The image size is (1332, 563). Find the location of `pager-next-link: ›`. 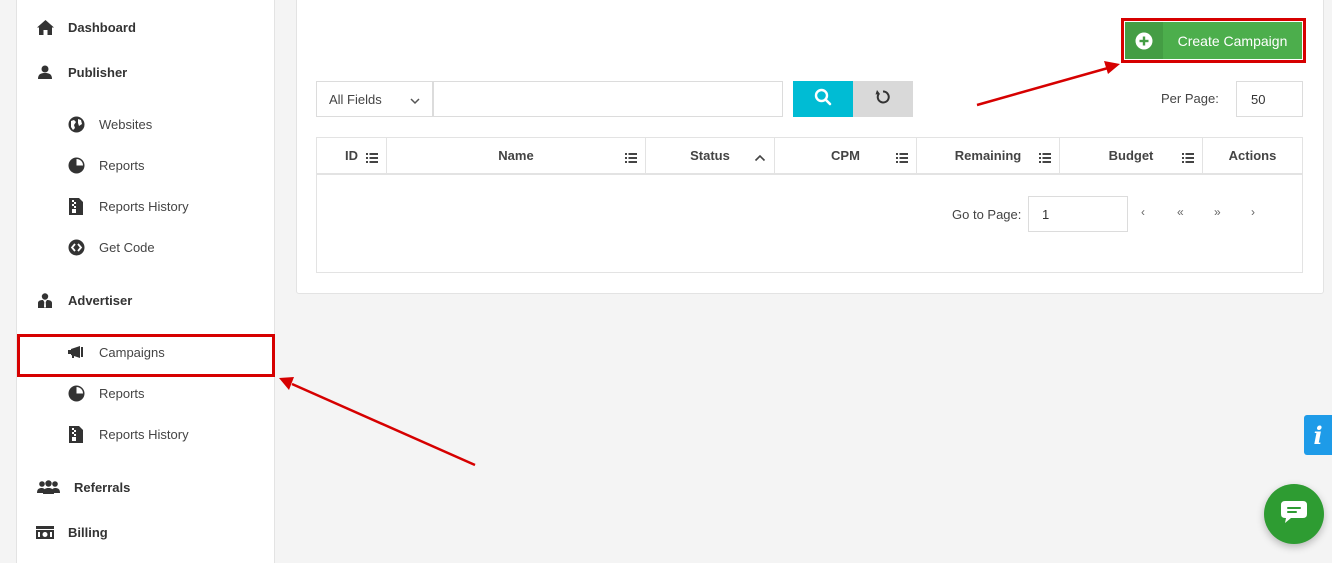

pager-next-link: › is located at coordinates (1253, 212).